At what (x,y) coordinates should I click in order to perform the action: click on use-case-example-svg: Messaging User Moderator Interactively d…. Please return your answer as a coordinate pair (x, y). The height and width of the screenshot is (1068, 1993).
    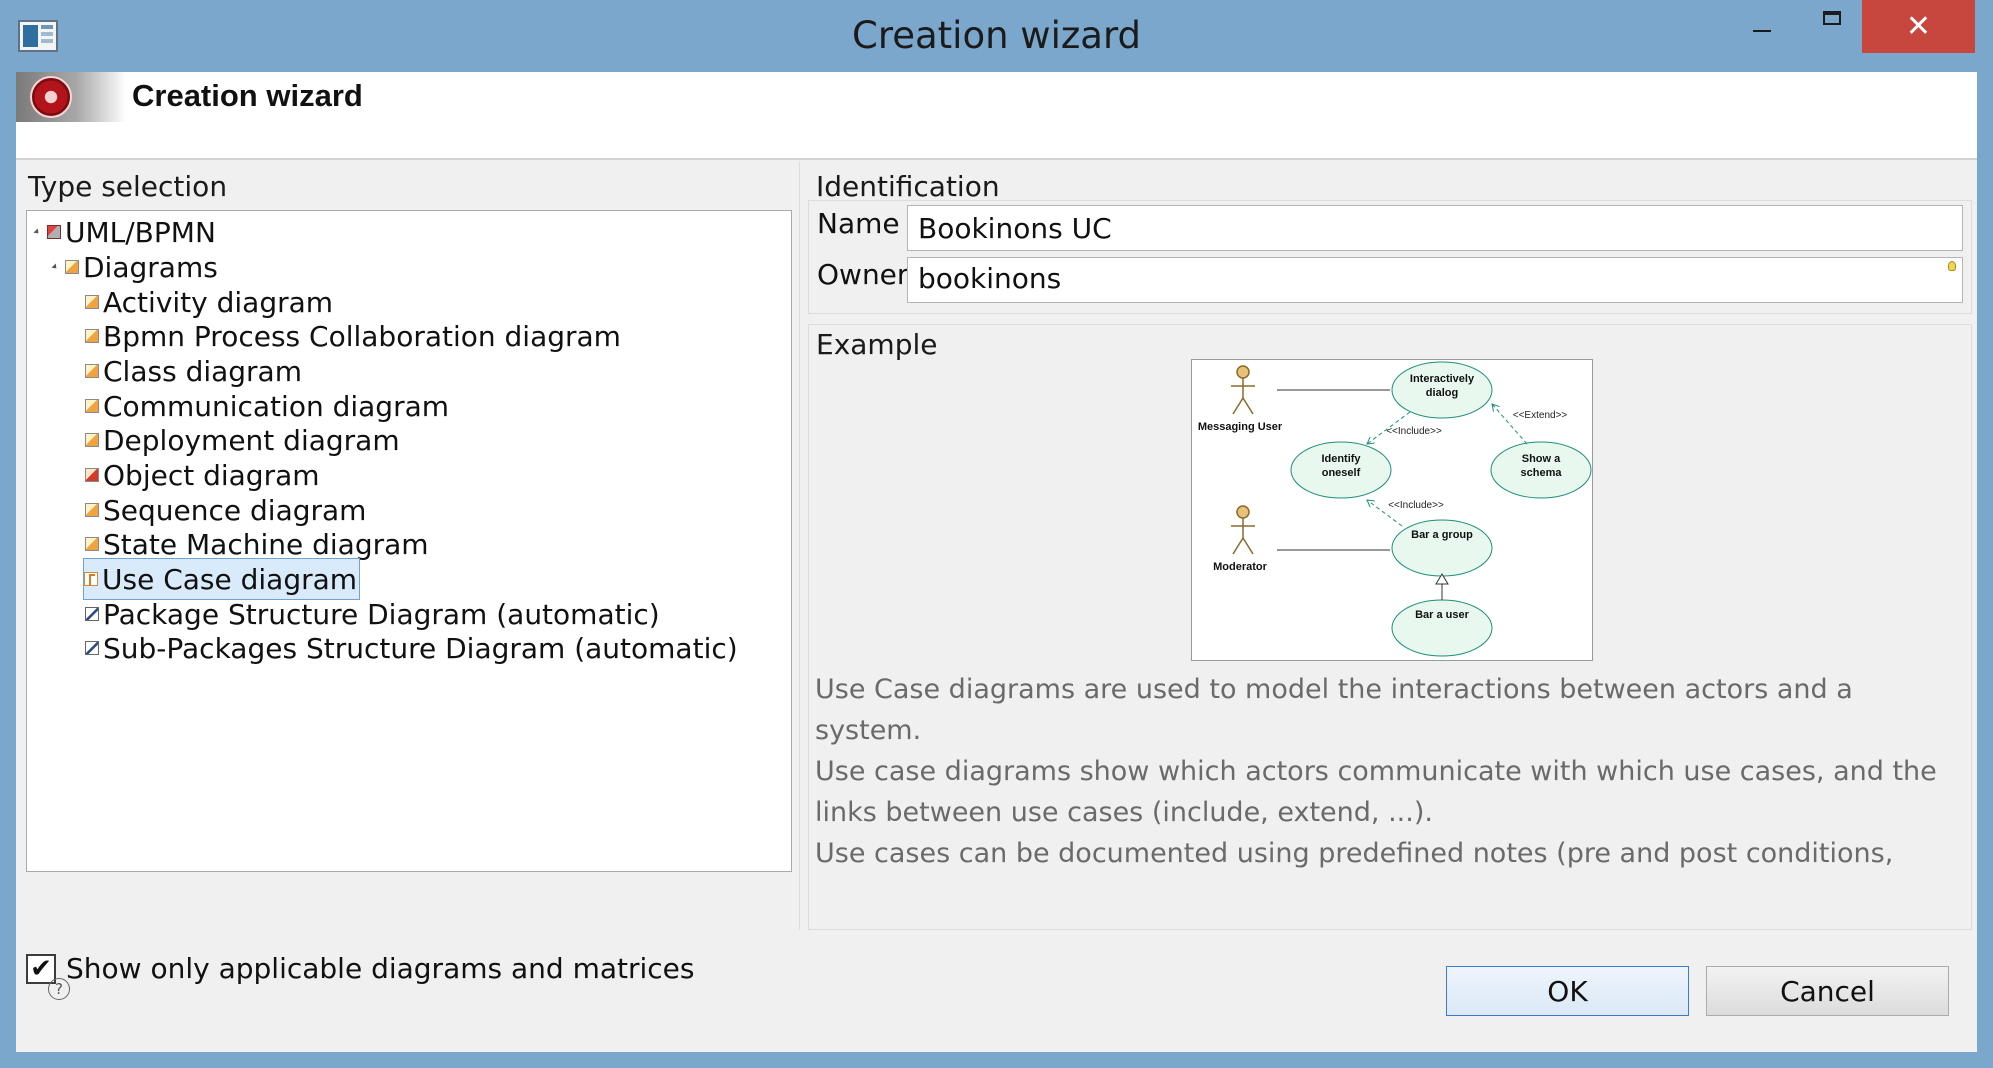
    Looking at the image, I should click on (1395, 509).